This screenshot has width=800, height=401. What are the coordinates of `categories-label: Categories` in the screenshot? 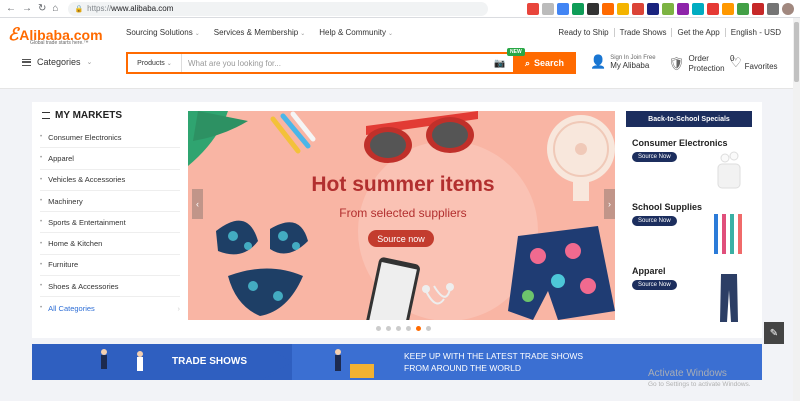 It's located at (59, 62).